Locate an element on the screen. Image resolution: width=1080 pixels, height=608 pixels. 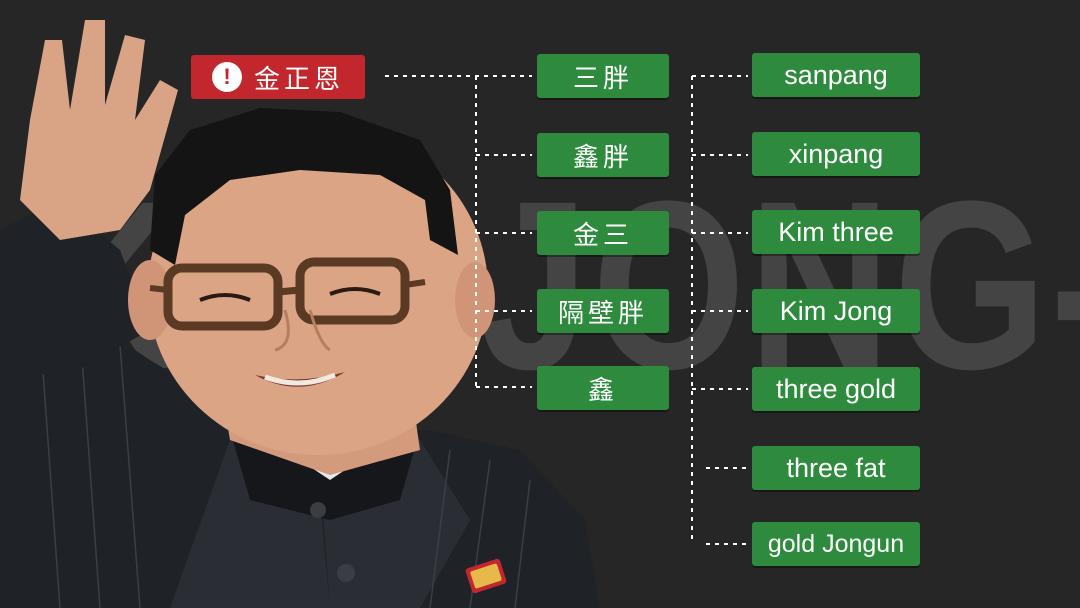
translation-tag: three fat is located at coordinates (836, 468).